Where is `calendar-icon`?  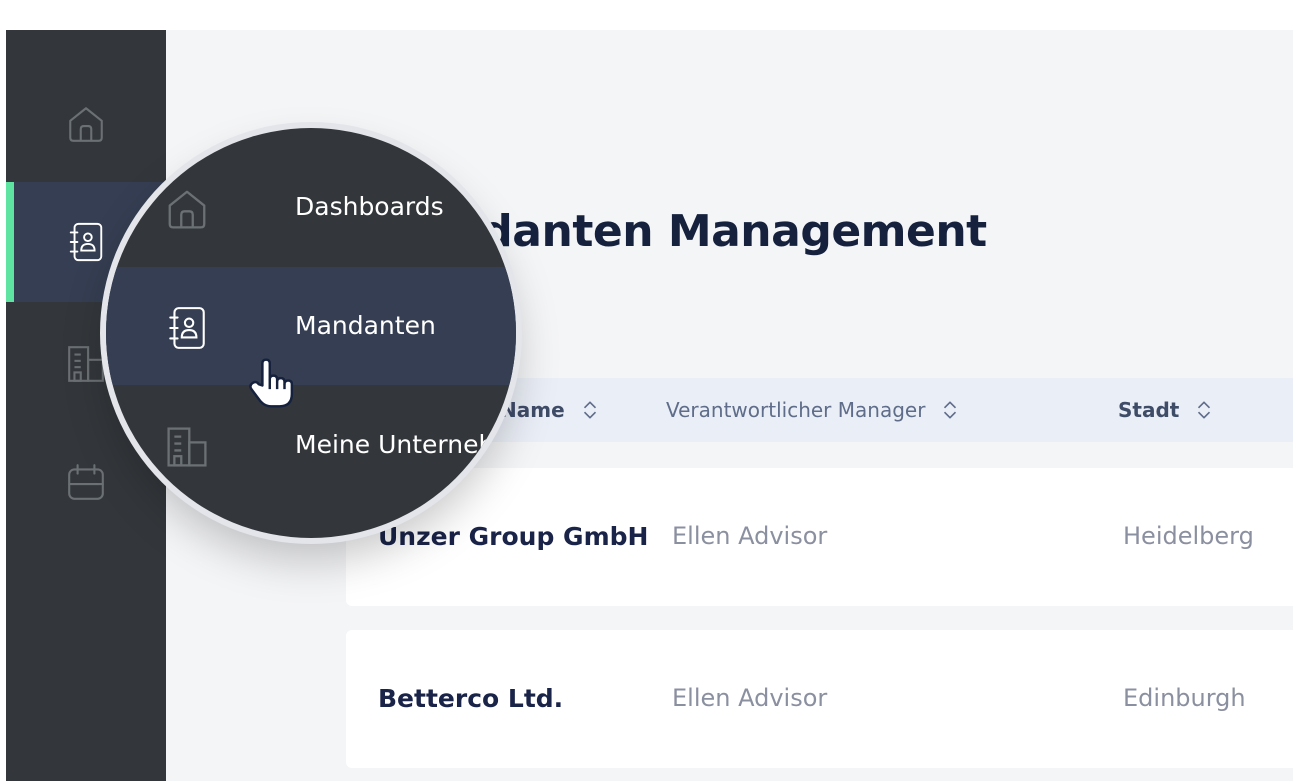
calendar-icon is located at coordinates (86, 482).